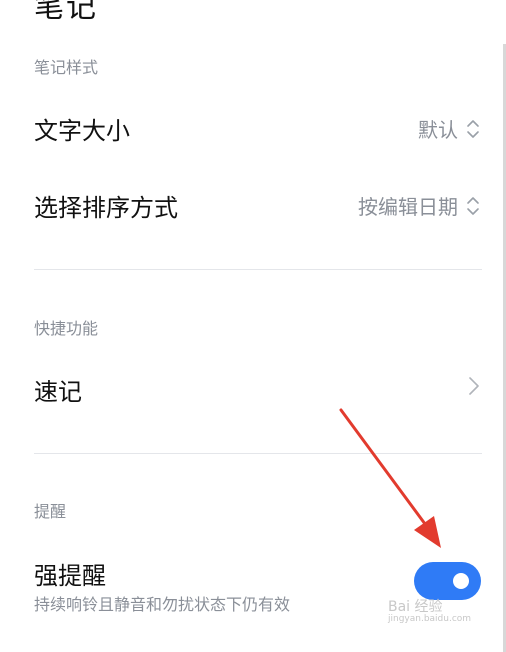  Describe the element at coordinates (415, 607) in the screenshot. I see `watermark-text: Bai 经验` at that location.